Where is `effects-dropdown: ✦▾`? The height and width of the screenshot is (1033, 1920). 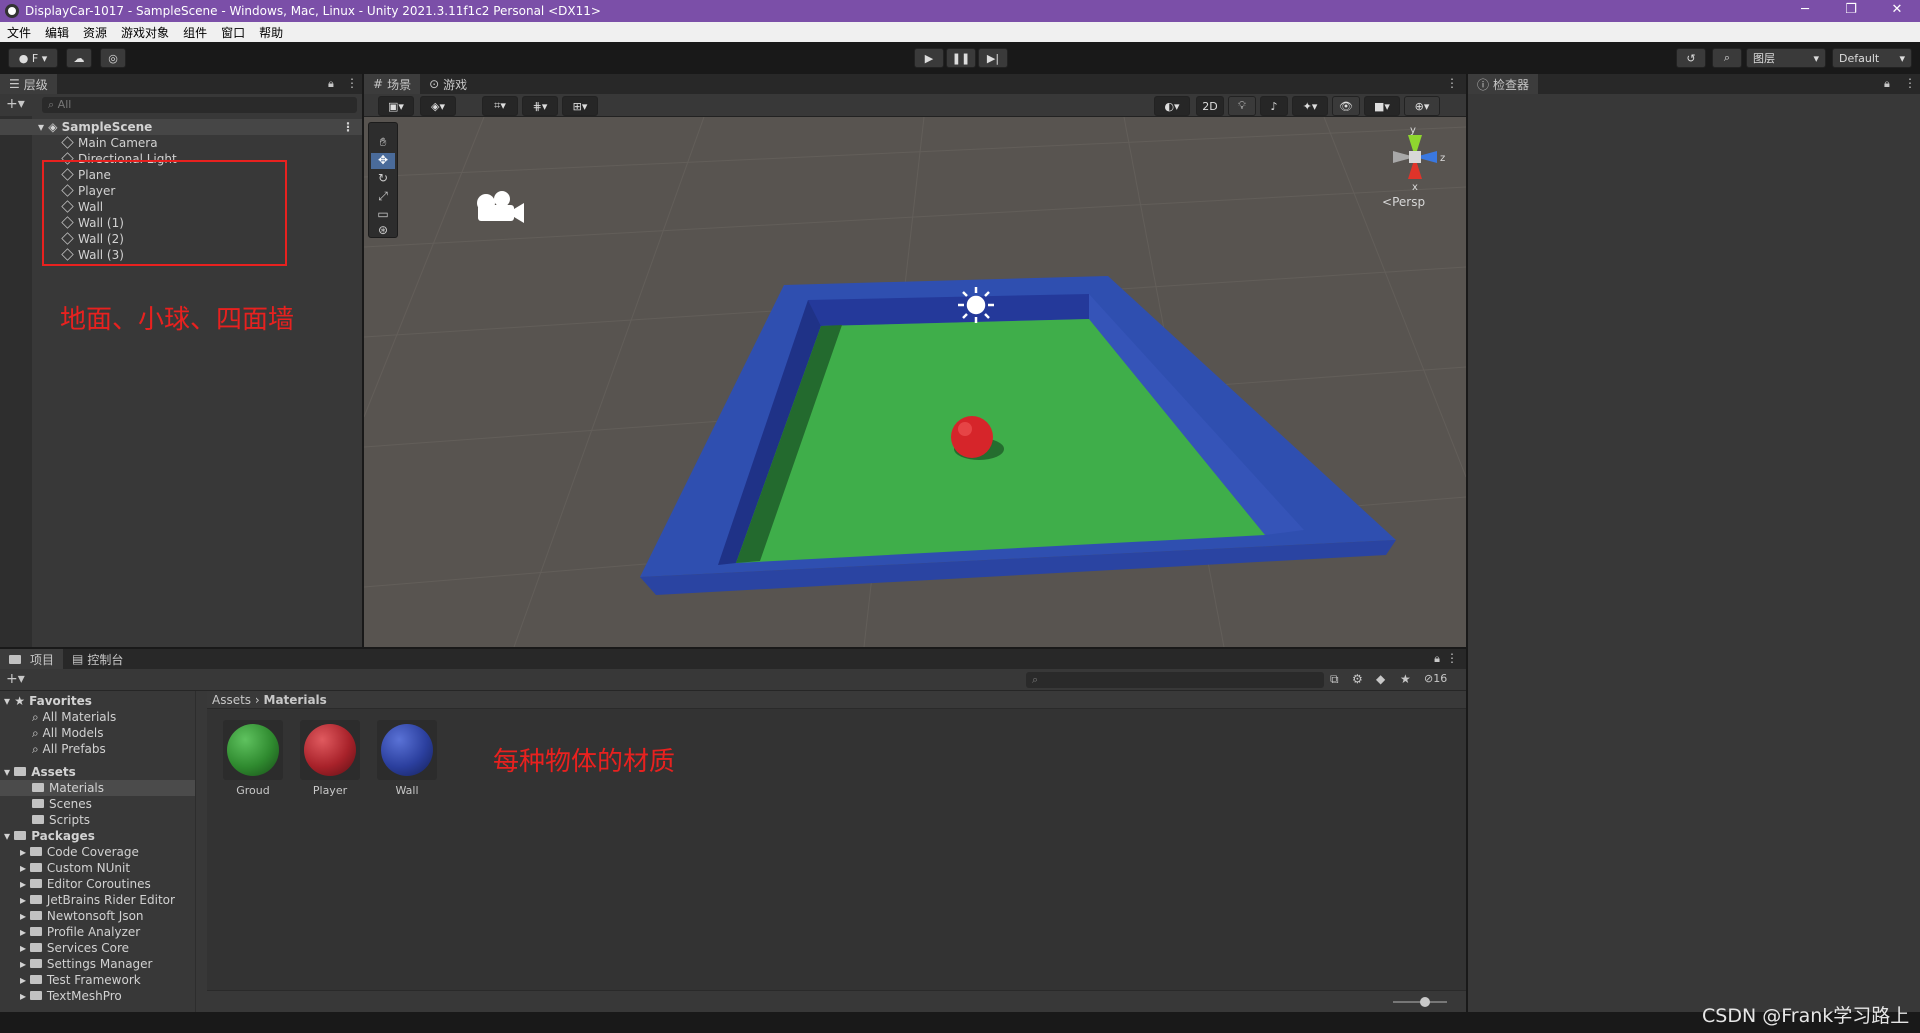
effects-dropdown: ✦▾ is located at coordinates (1310, 106).